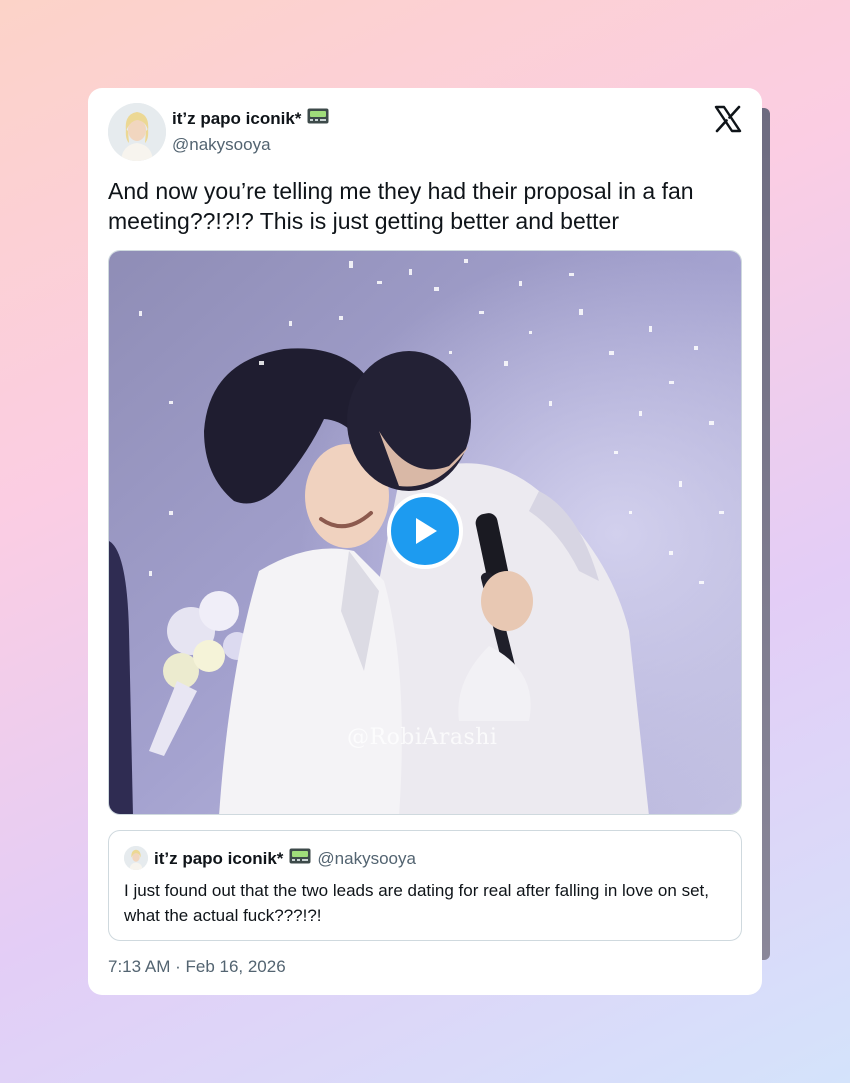  I want to click on quoted-handle: @nakysooya, so click(366, 858).